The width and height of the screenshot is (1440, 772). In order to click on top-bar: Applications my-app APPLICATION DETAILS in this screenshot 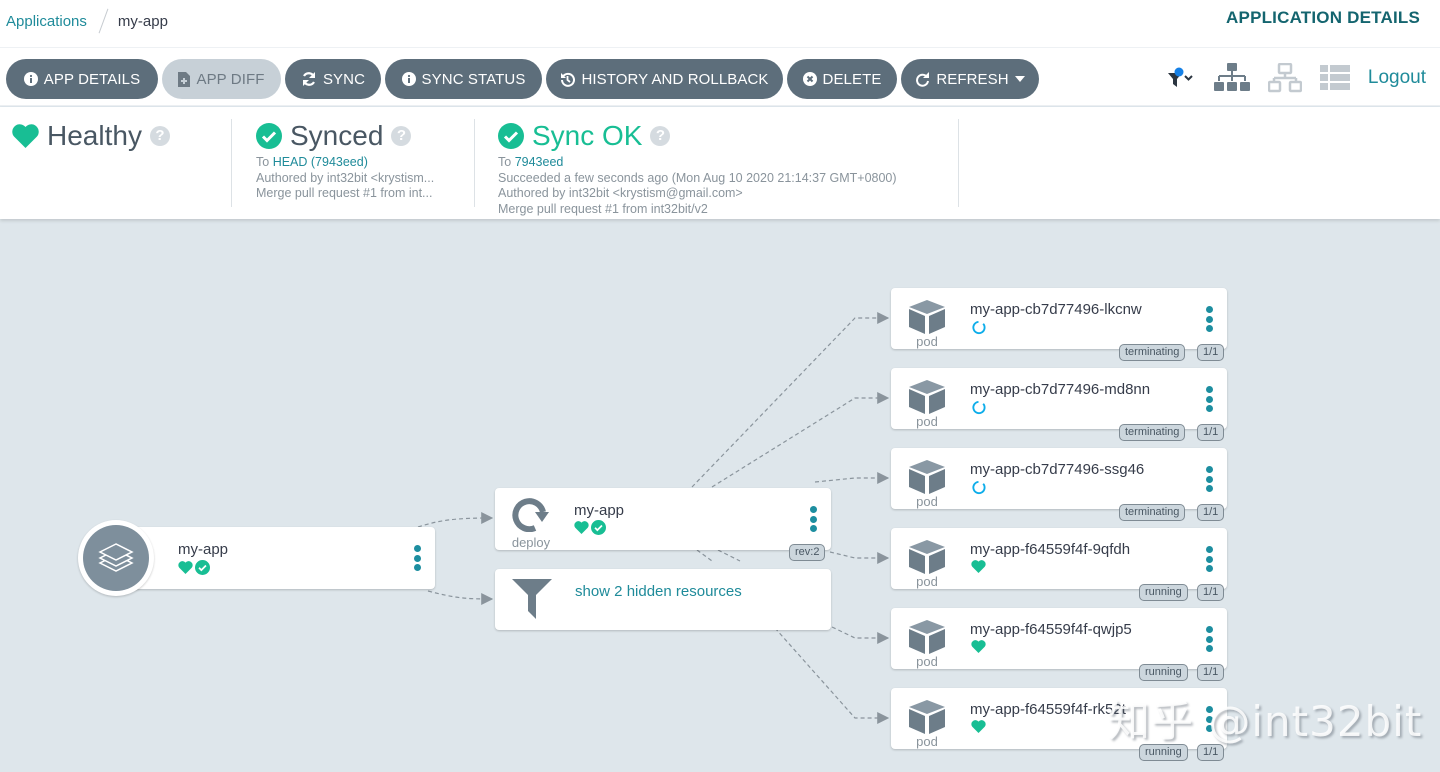, I will do `click(720, 24)`.